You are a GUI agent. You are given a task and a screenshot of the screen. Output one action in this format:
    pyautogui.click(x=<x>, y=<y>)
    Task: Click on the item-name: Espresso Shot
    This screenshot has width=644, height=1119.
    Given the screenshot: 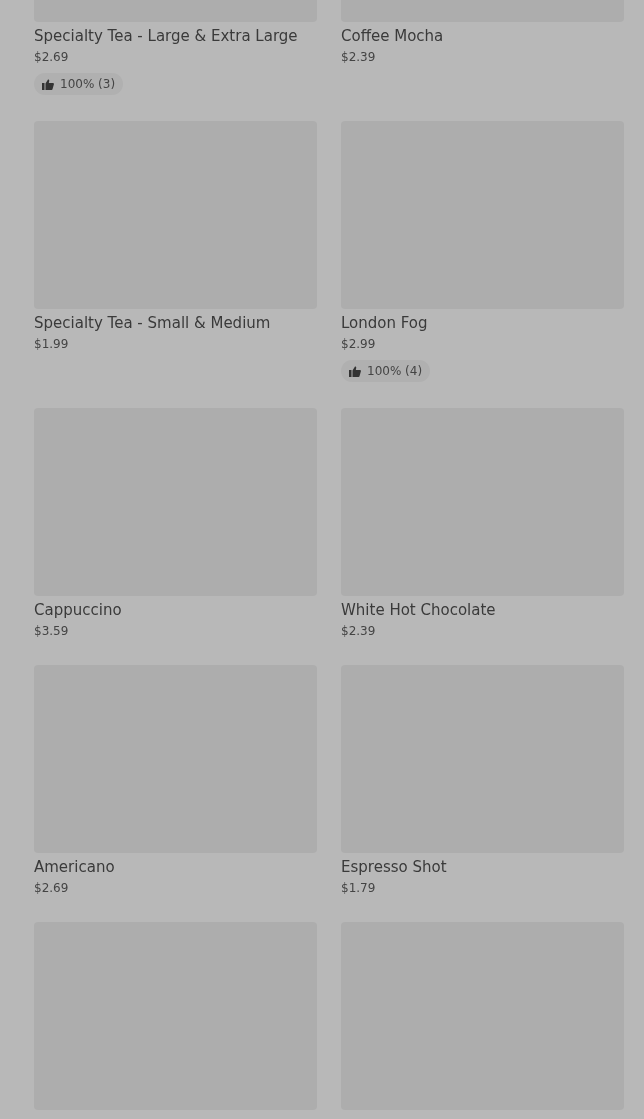 What is the action you would take?
    pyautogui.click(x=482, y=867)
    